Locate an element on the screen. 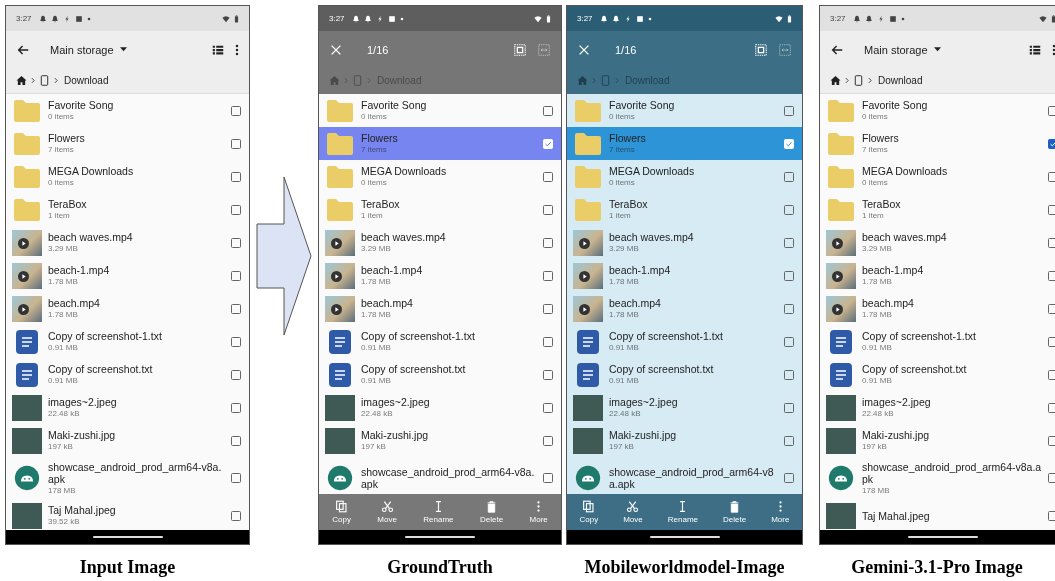 The height and width of the screenshot is (581, 1055). storage-dropdown: Main storage is located at coordinates (77, 49).